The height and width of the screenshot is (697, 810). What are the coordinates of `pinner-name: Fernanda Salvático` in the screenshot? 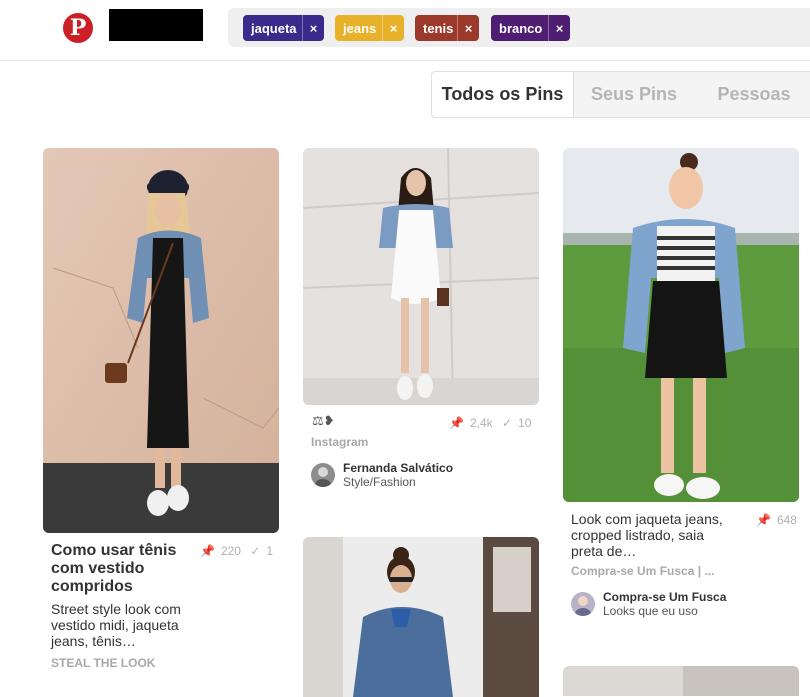 It's located at (398, 468).